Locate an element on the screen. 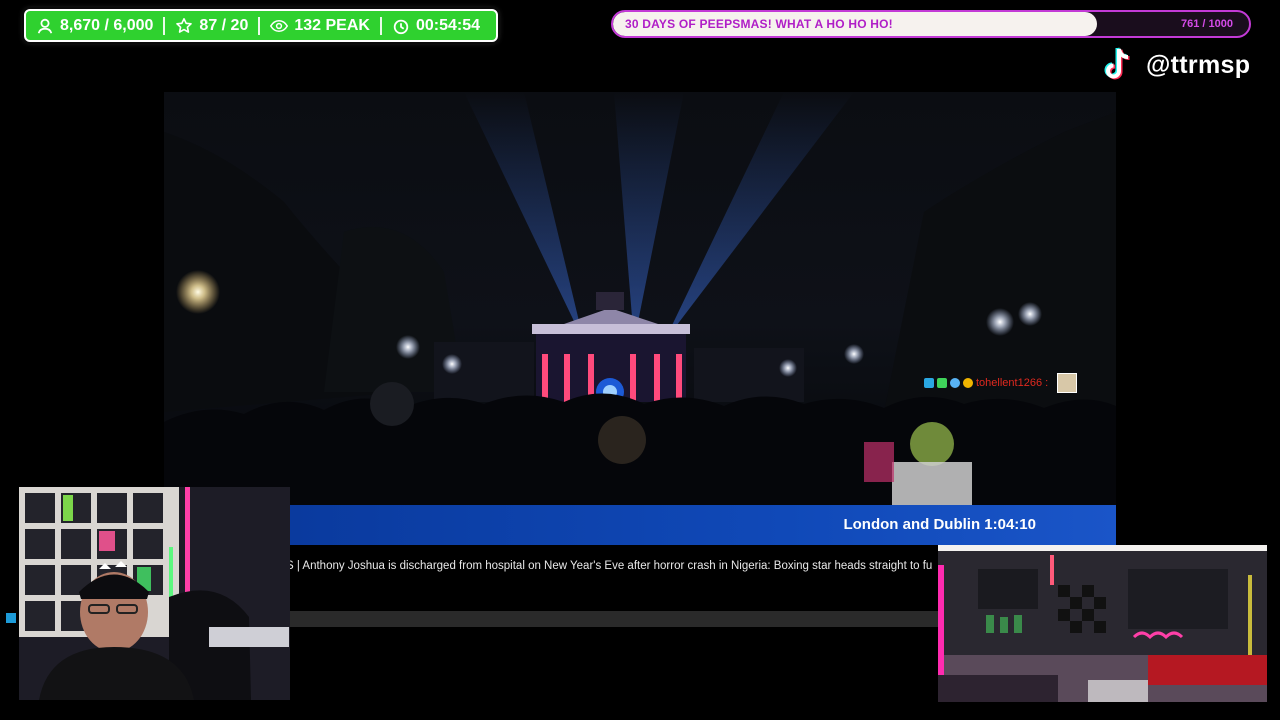  stream-stats-bar: 8,670 / 6,000 87 / 20 132 PEAK 00:54:54 is located at coordinates (261, 25).